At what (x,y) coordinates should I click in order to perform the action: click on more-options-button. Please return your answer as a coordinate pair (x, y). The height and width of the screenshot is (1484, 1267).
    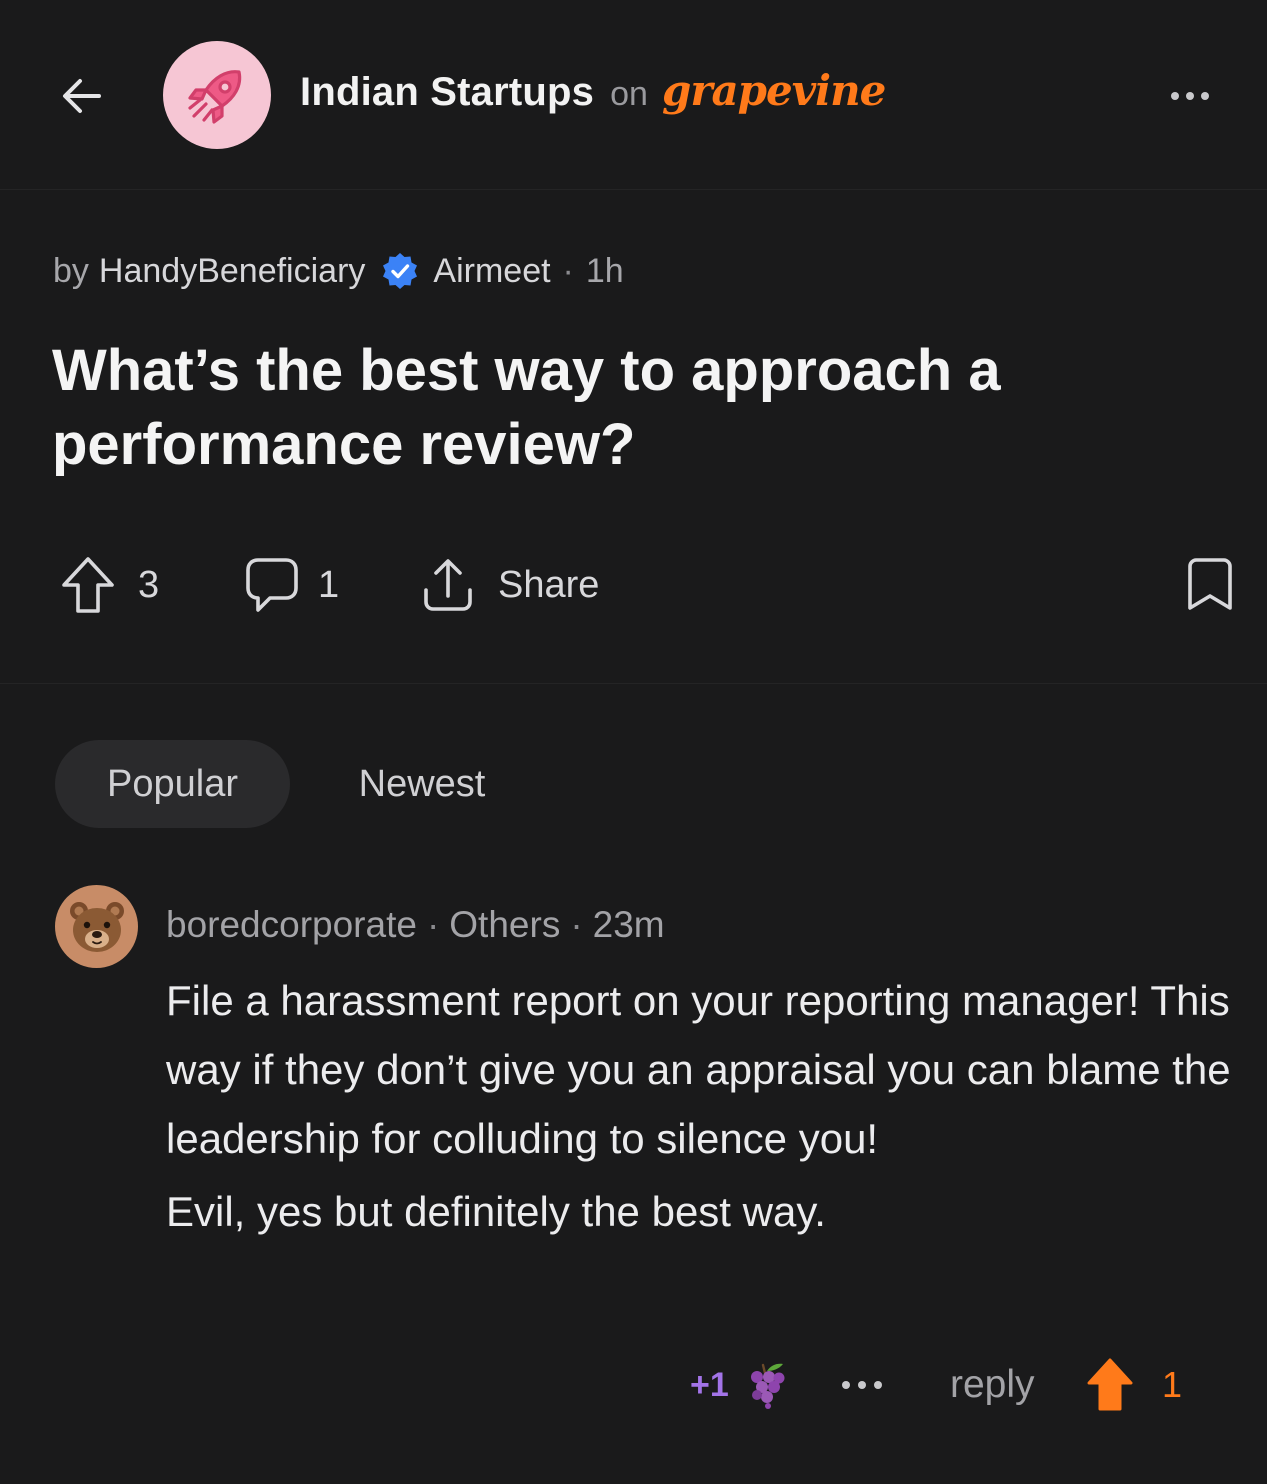
    Looking at the image, I should click on (1190, 96).